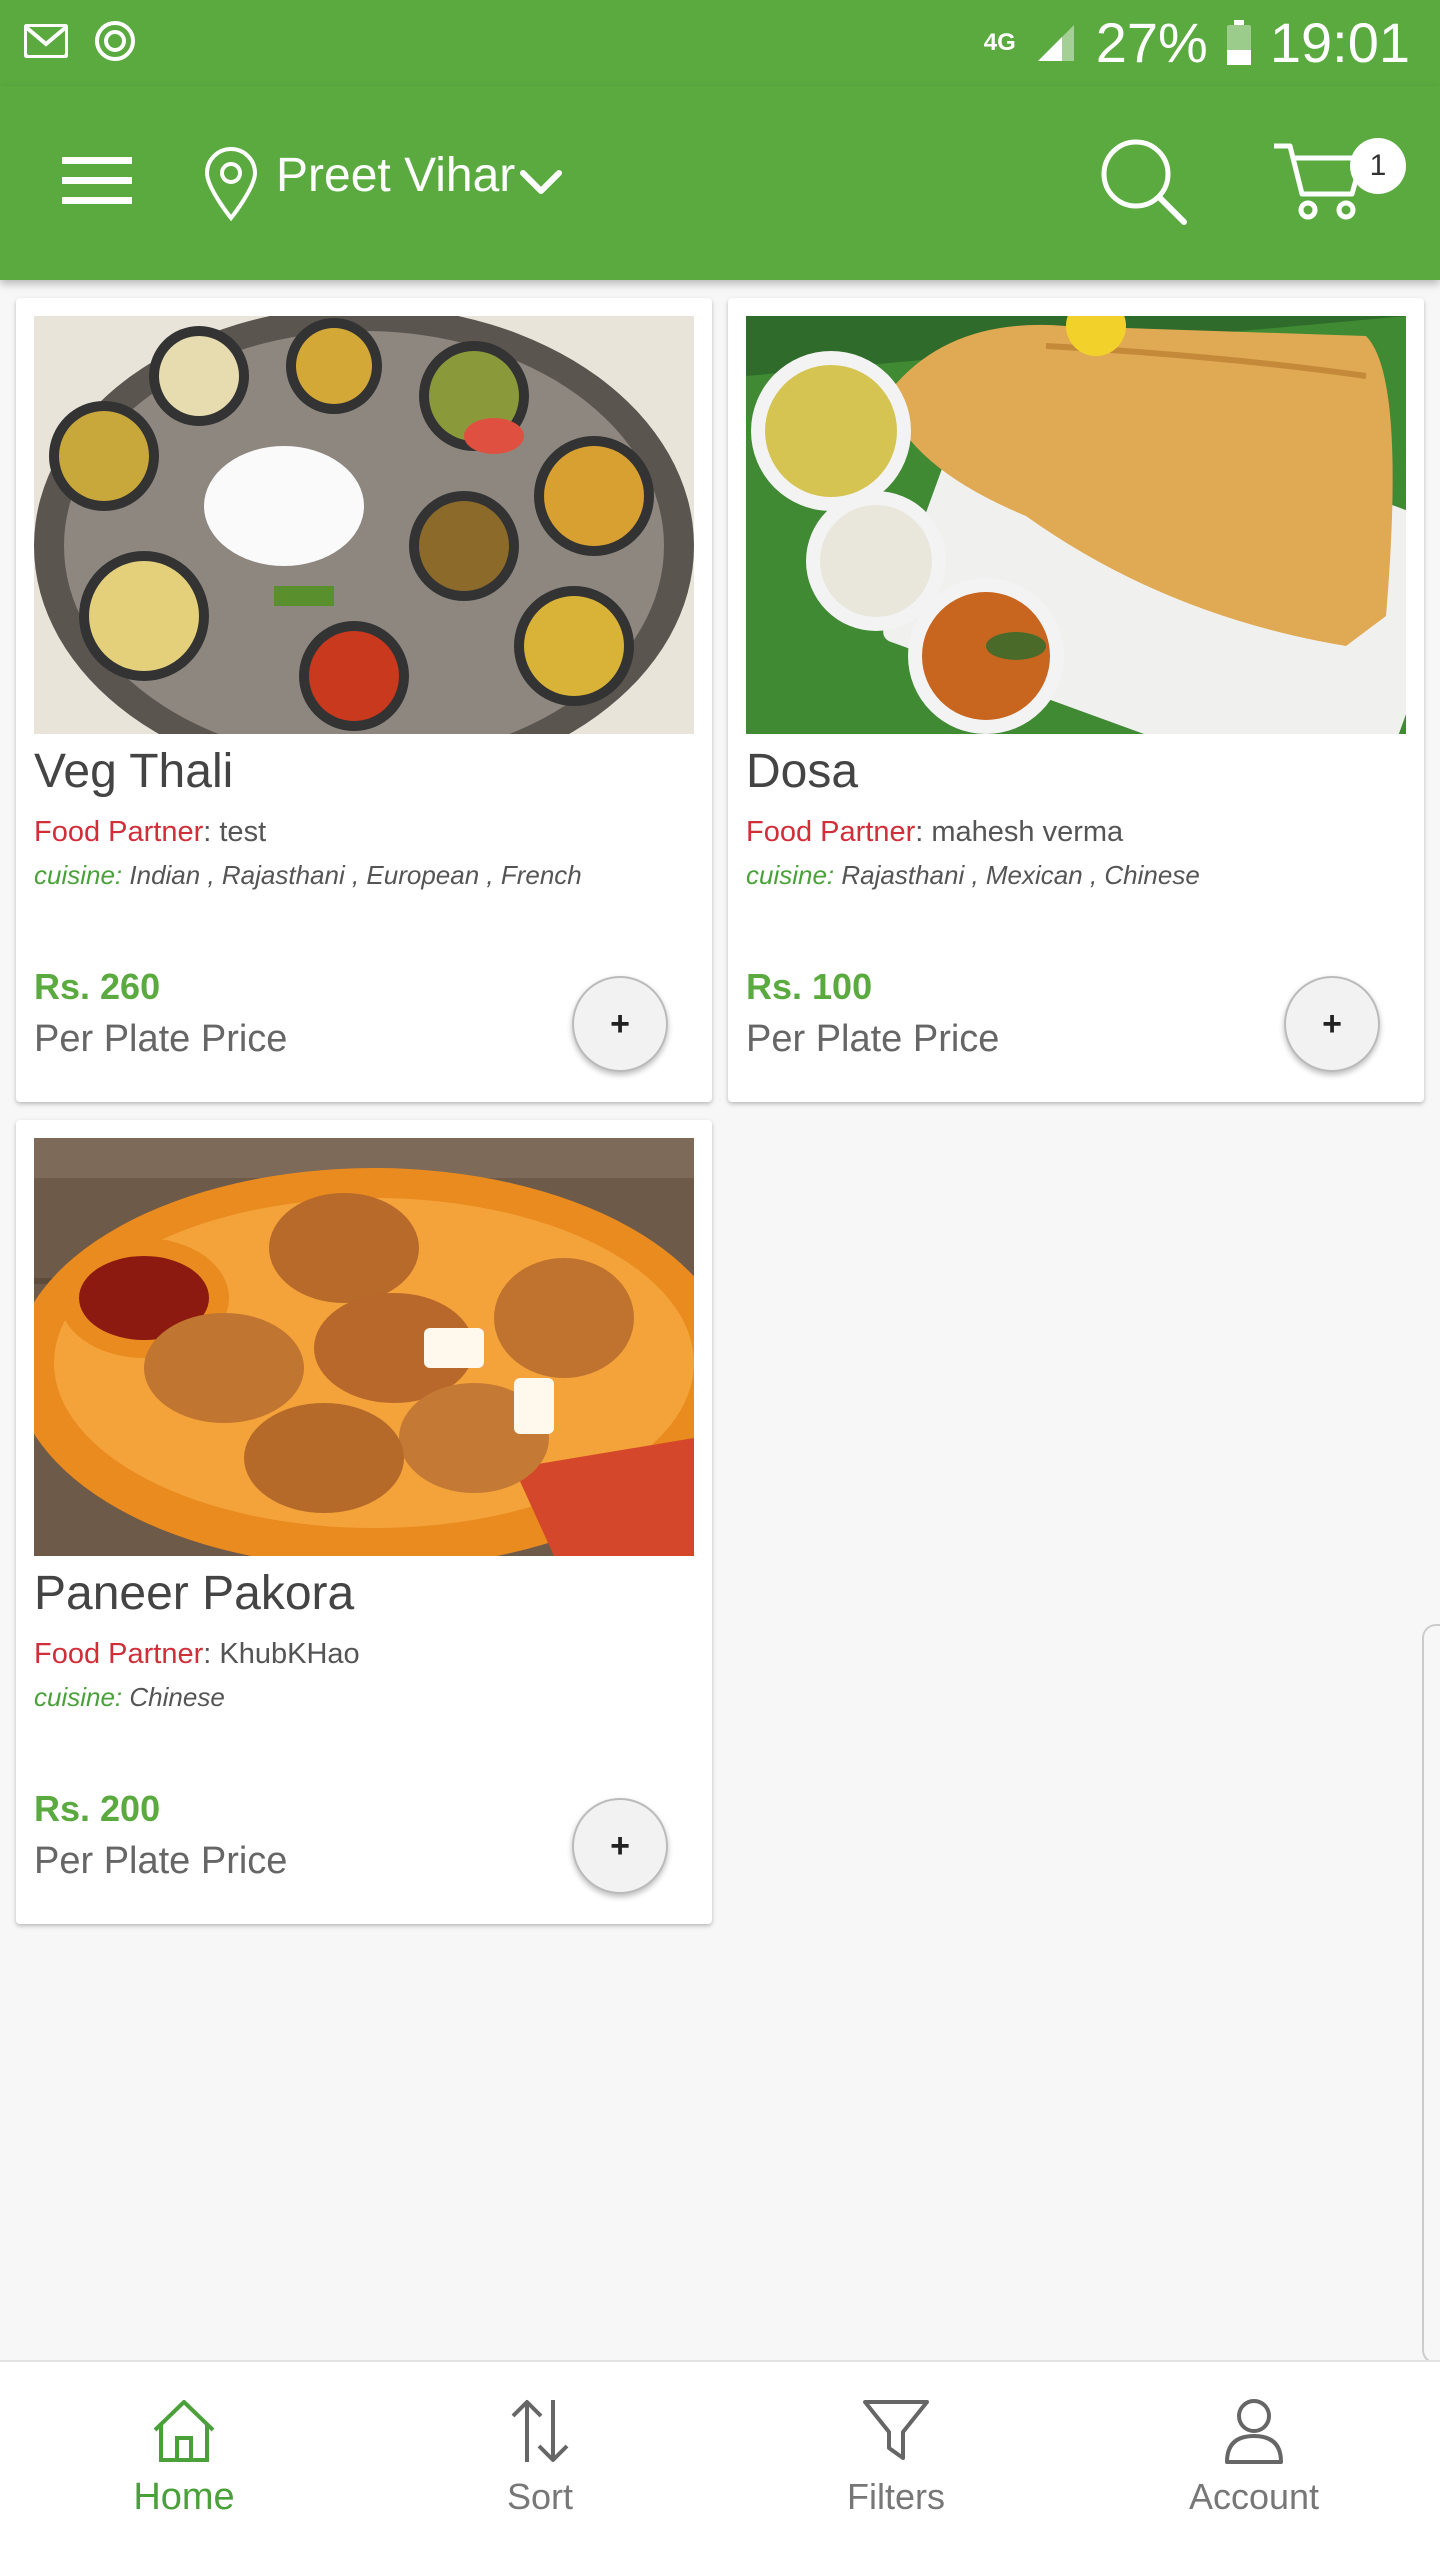 This screenshot has height=2560, width=1440. What do you see at coordinates (896, 2431) in the screenshot?
I see `filter-icon` at bounding box center [896, 2431].